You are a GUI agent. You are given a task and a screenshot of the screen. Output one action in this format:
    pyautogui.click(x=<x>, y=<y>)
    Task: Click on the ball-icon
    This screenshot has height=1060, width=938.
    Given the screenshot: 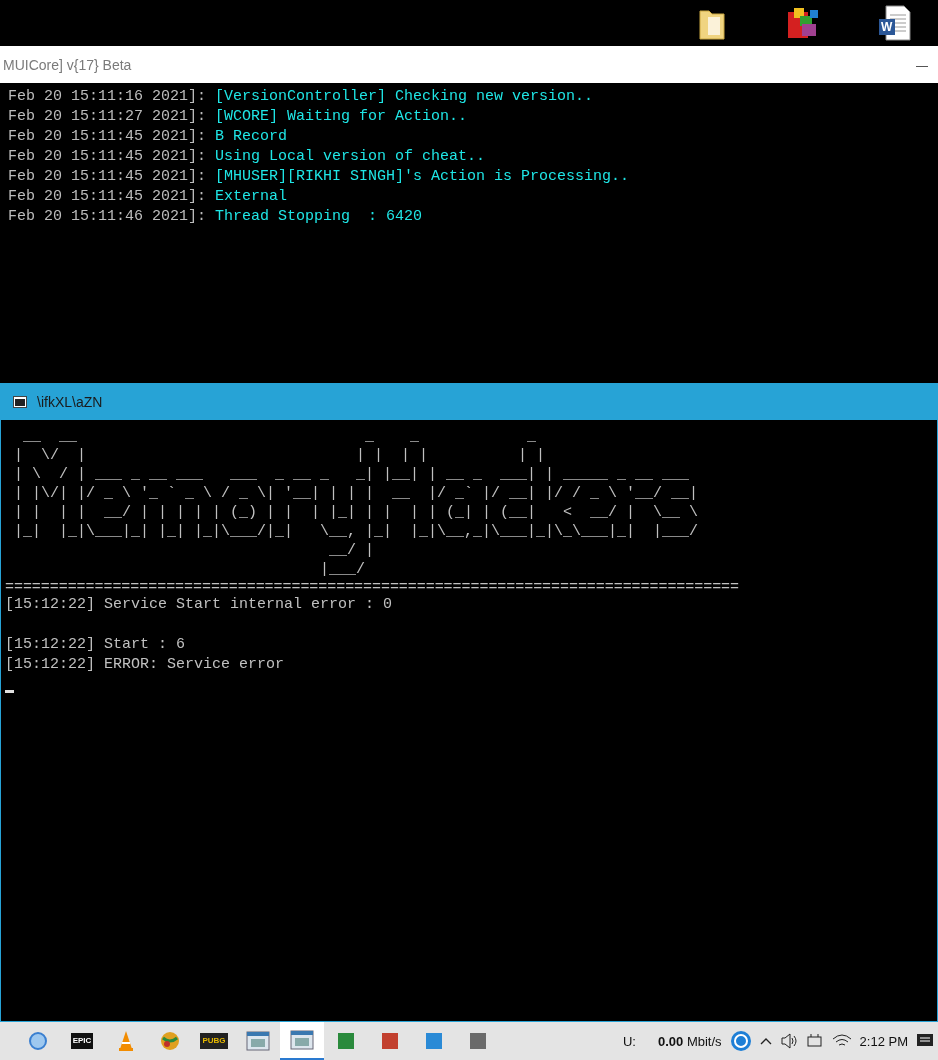 What is the action you would take?
    pyautogui.click(x=170, y=1041)
    